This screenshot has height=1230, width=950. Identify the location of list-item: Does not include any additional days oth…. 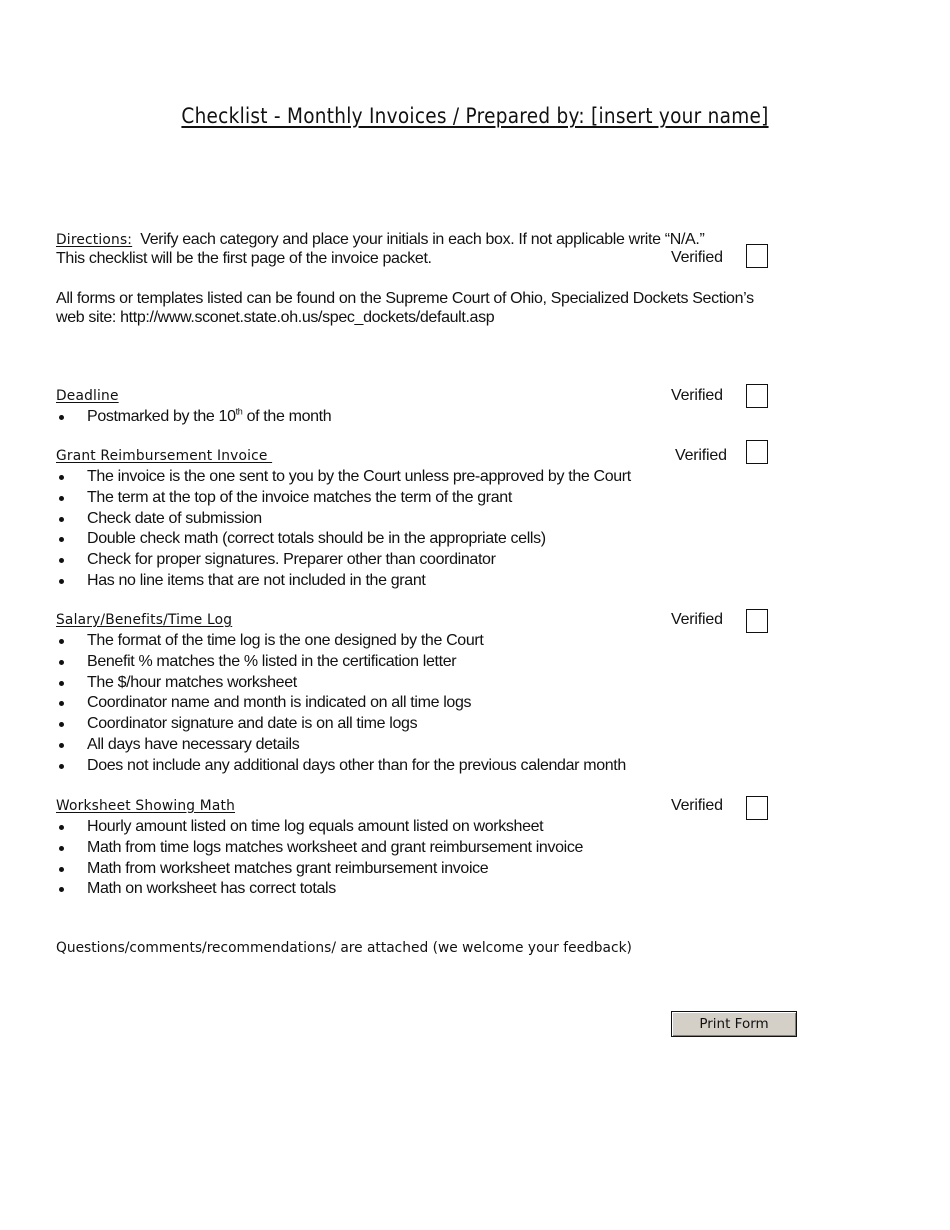
(341, 766).